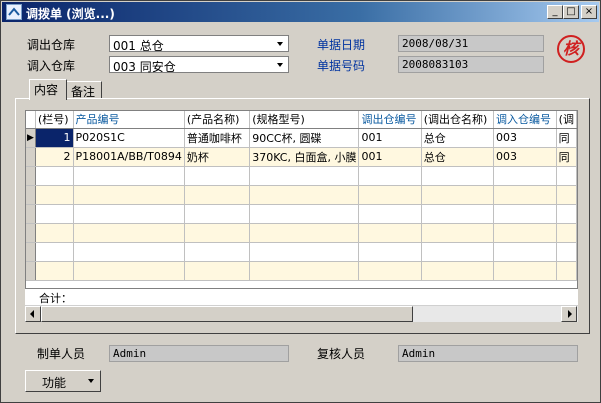  I want to click on cell-product-name: 奶杯, so click(217, 157).